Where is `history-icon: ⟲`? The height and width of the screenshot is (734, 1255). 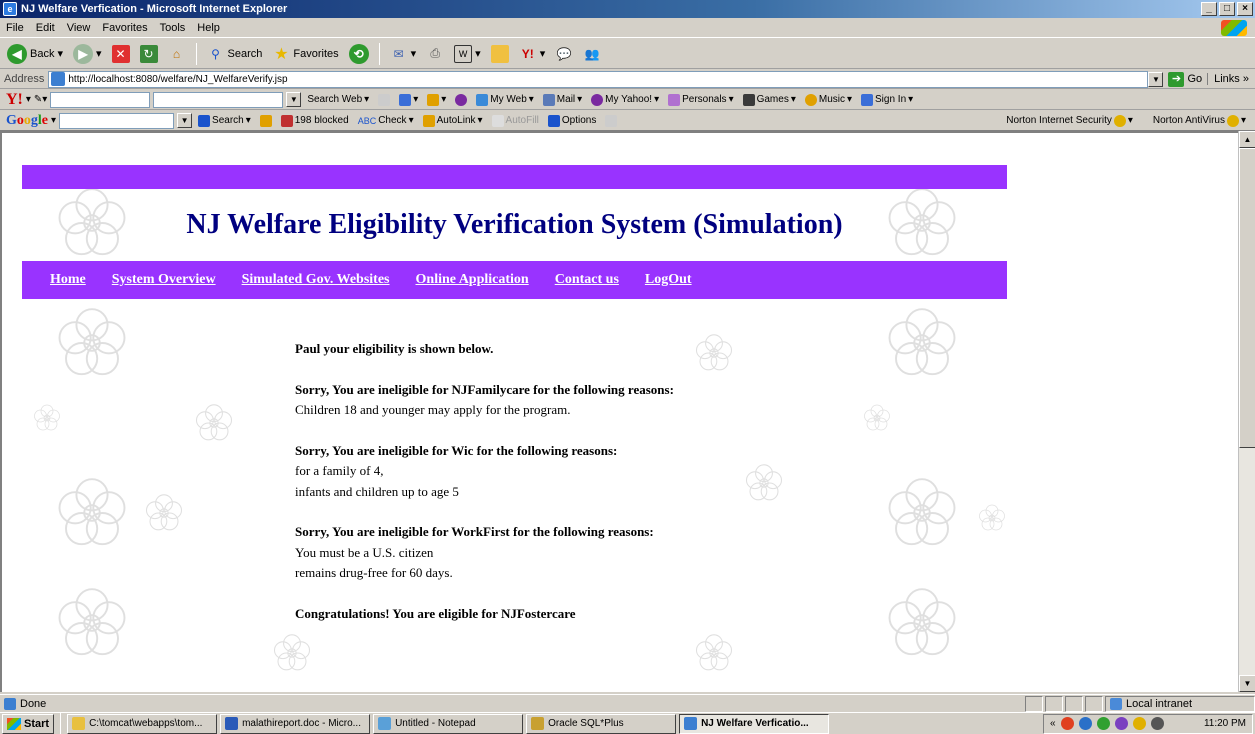 history-icon: ⟲ is located at coordinates (358, 53).